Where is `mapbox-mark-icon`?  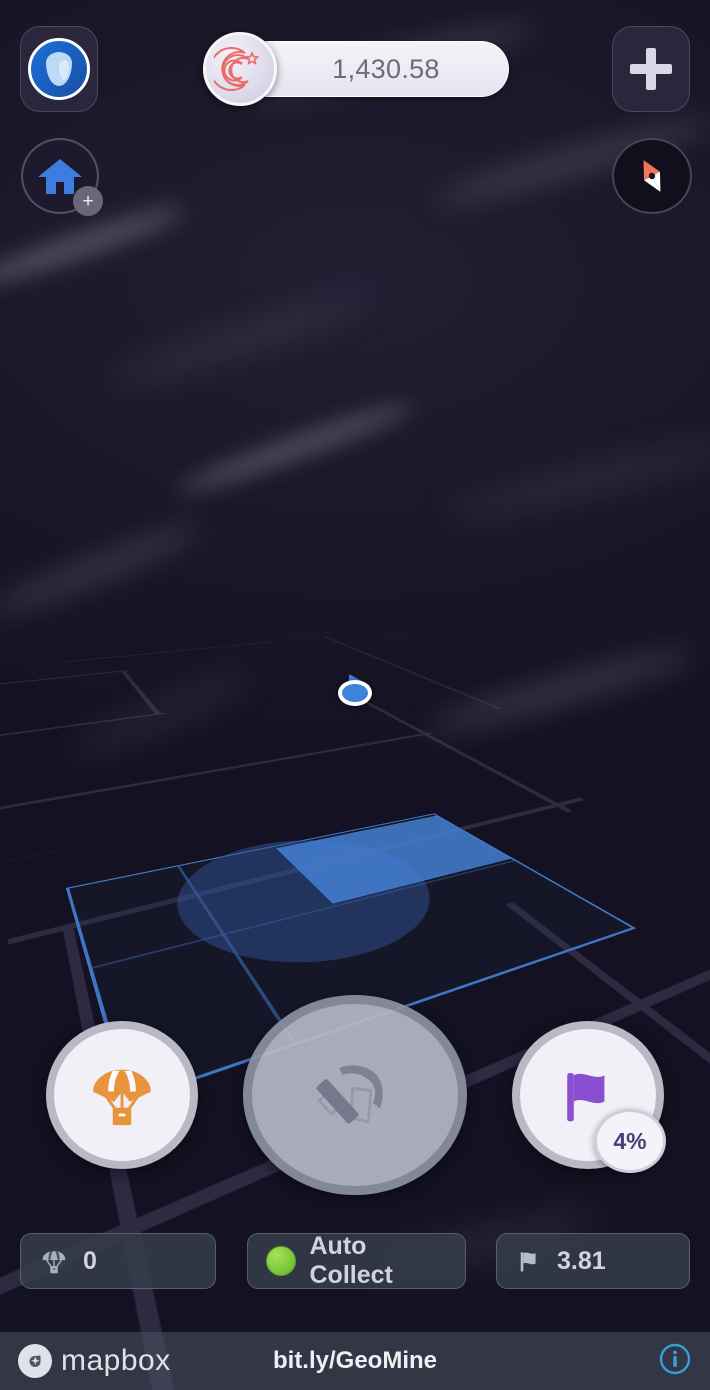
mapbox-mark-icon is located at coordinates (35, 1361).